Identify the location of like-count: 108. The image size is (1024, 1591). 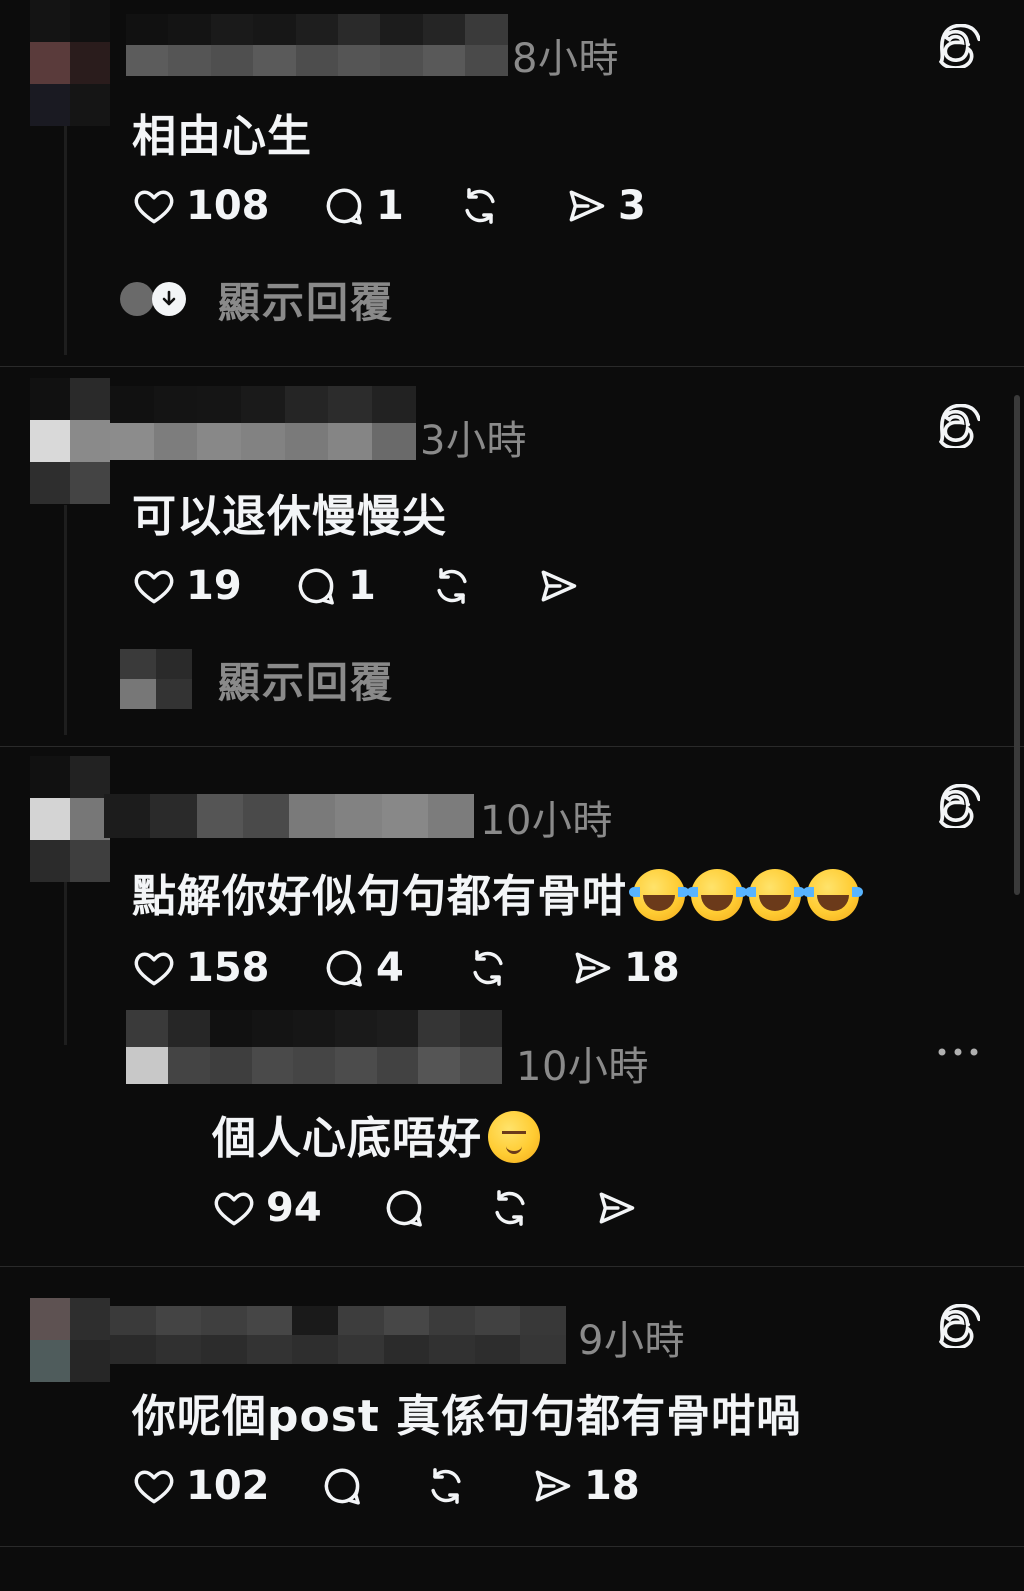
(228, 206).